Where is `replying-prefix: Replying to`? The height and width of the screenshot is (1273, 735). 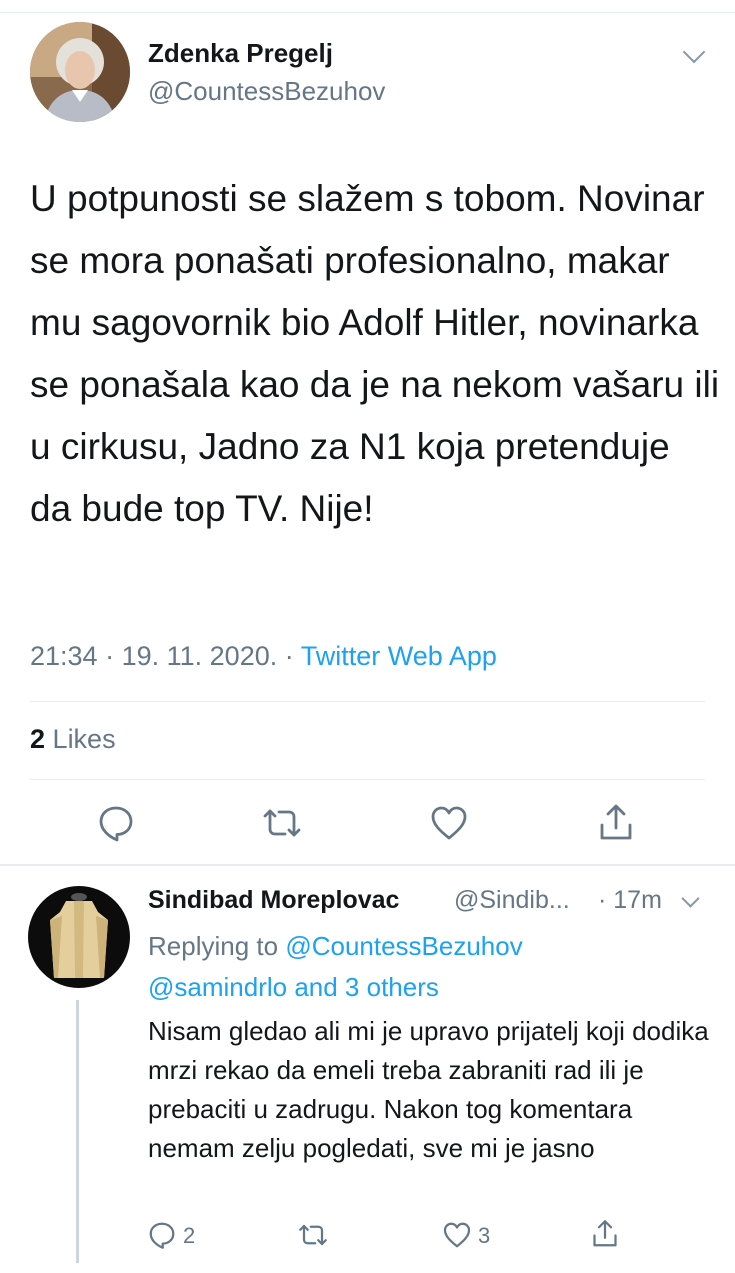 replying-prefix: Replying to is located at coordinates (213, 946).